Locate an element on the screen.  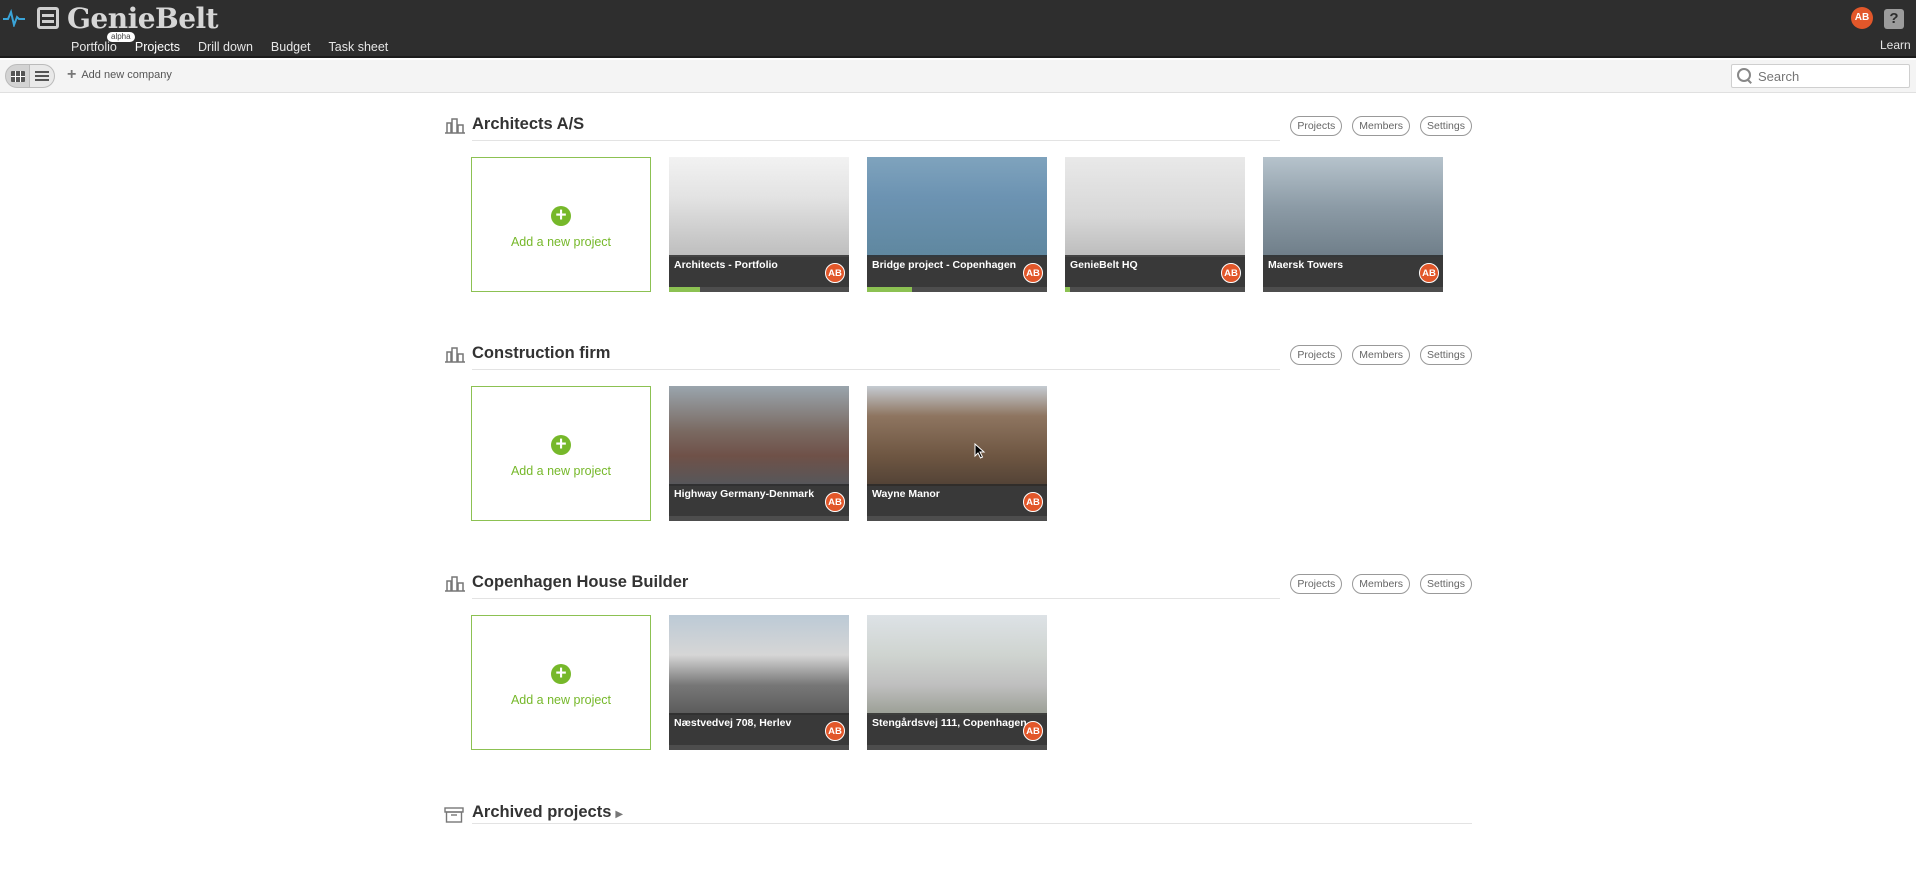
search-input is located at coordinates (1833, 76).